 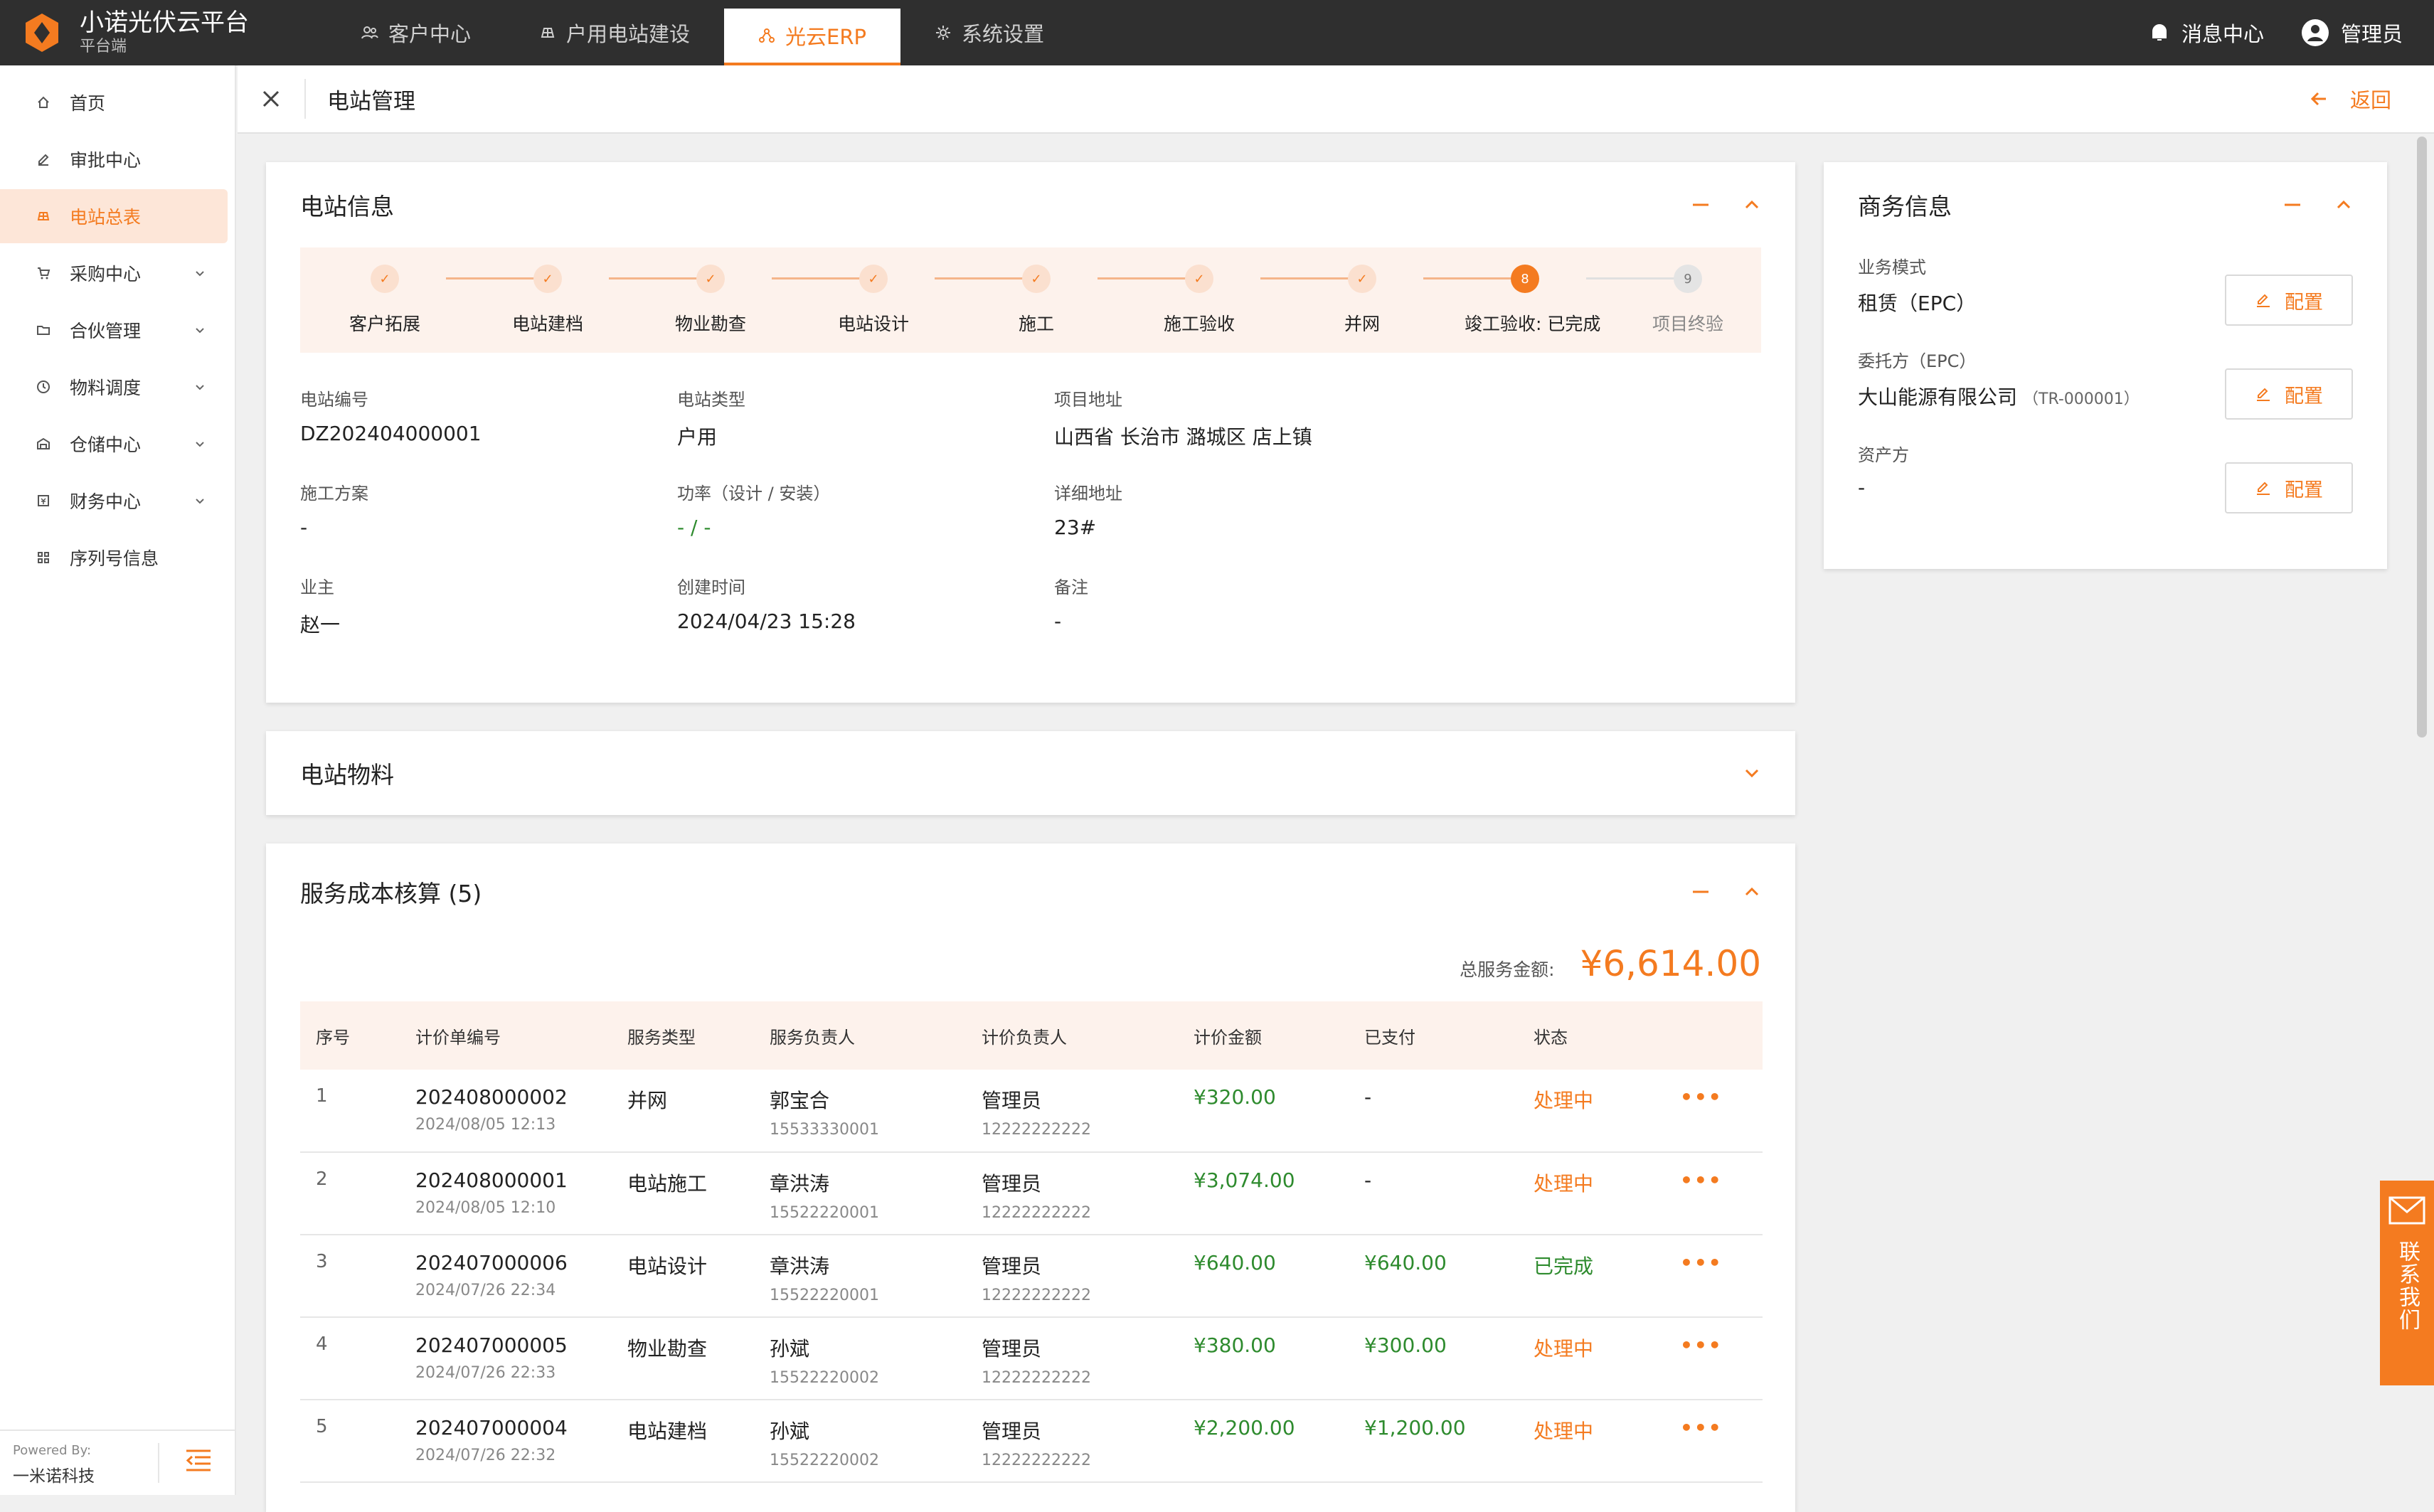 What do you see at coordinates (106, 501) in the screenshot?
I see `sidebar-item-label: 财务中心` at bounding box center [106, 501].